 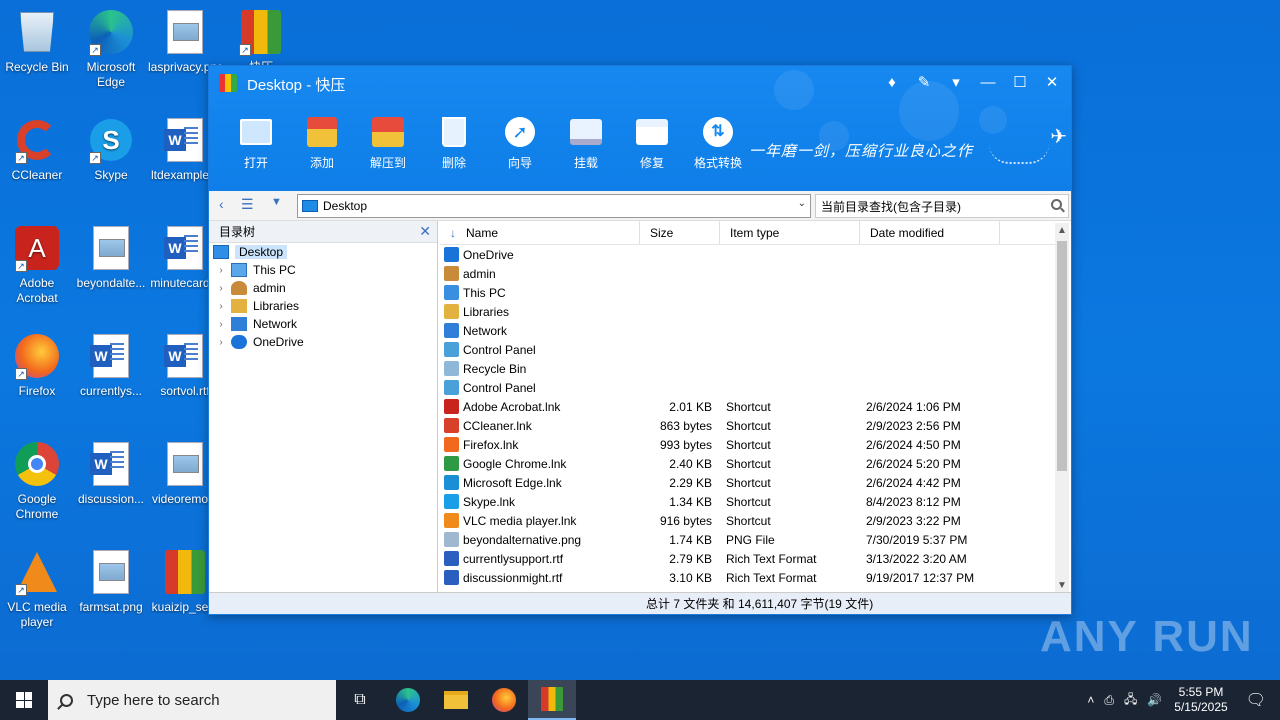 I want to click on taskbar-kuaiya, so click(x=552, y=700).